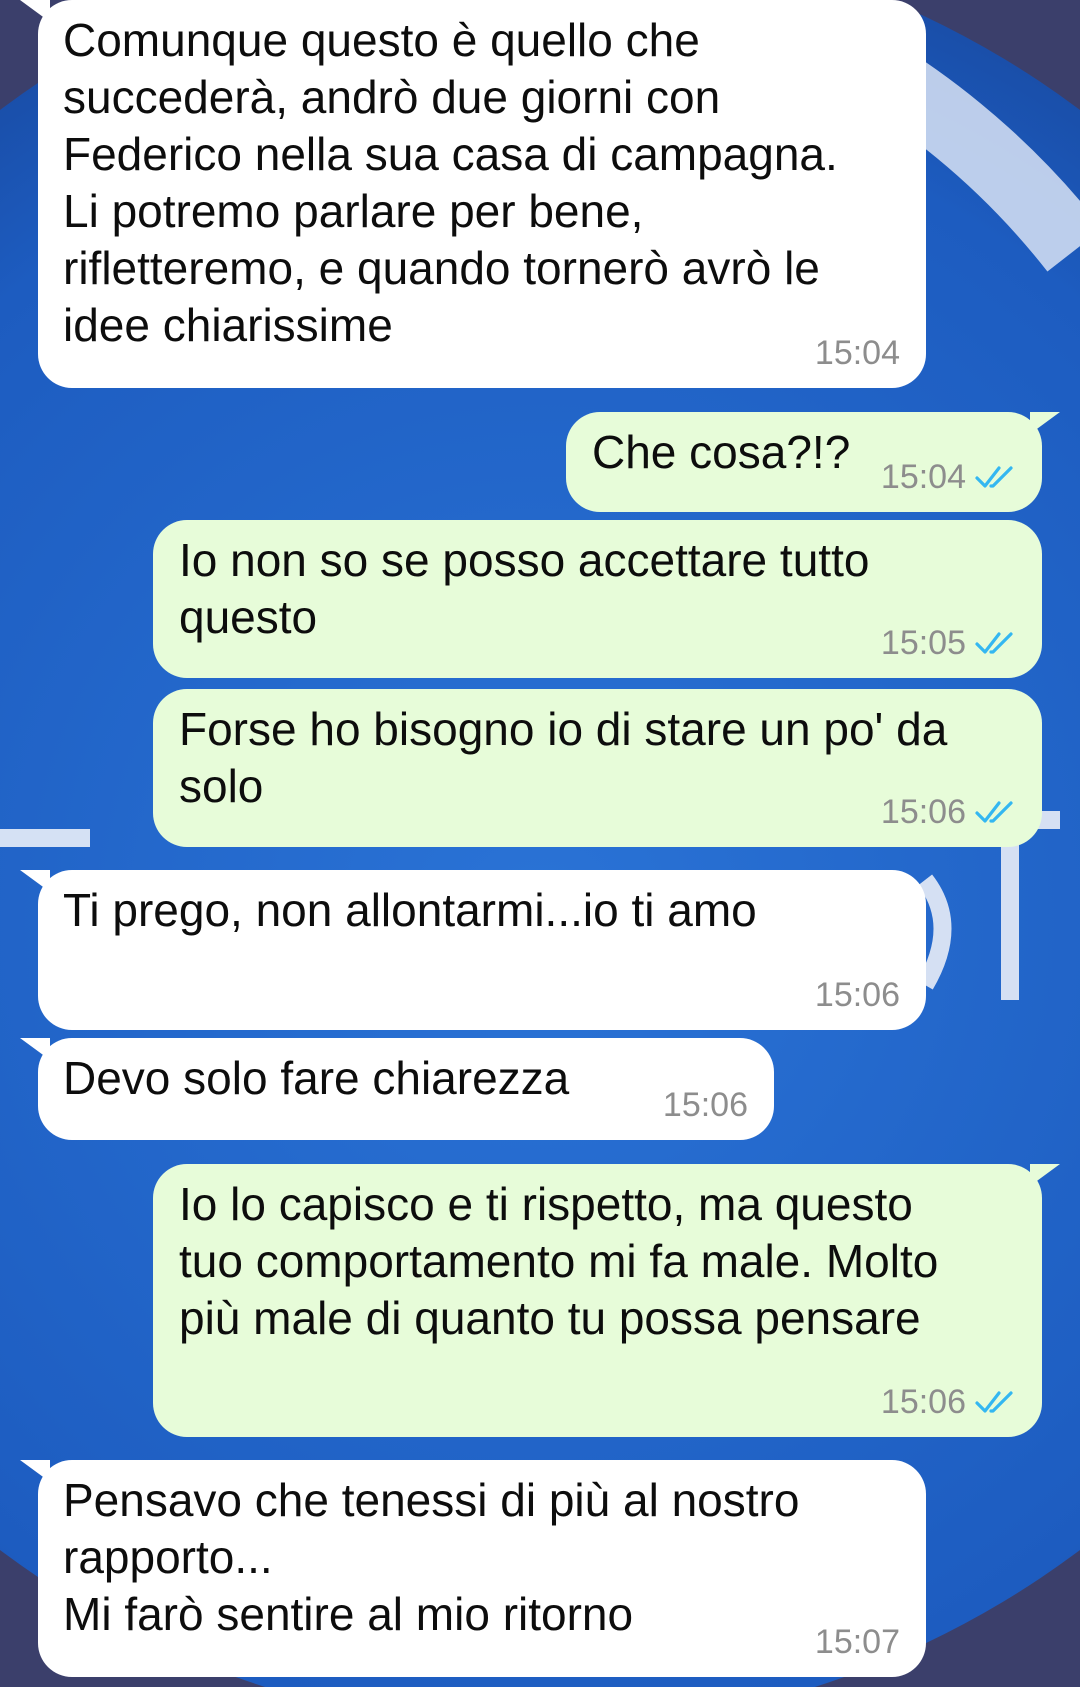 The height and width of the screenshot is (1687, 1080). I want to click on message-meta: 15:05, so click(948, 643).